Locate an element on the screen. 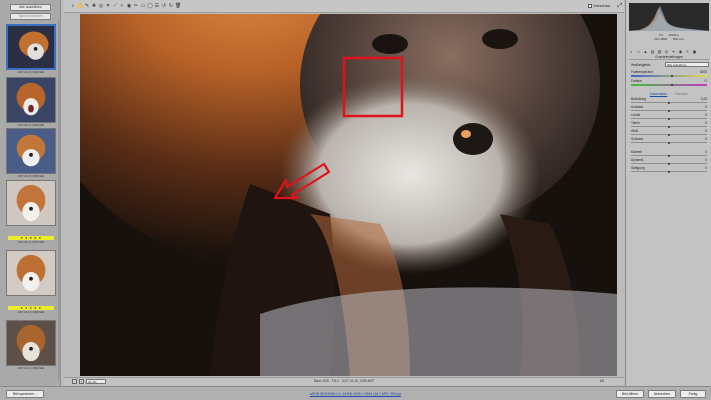 This screenshot has width=711, height=400. filmstrip-thumb-1: 2017-01-16_0093.NEF is located at coordinates (31, 49).